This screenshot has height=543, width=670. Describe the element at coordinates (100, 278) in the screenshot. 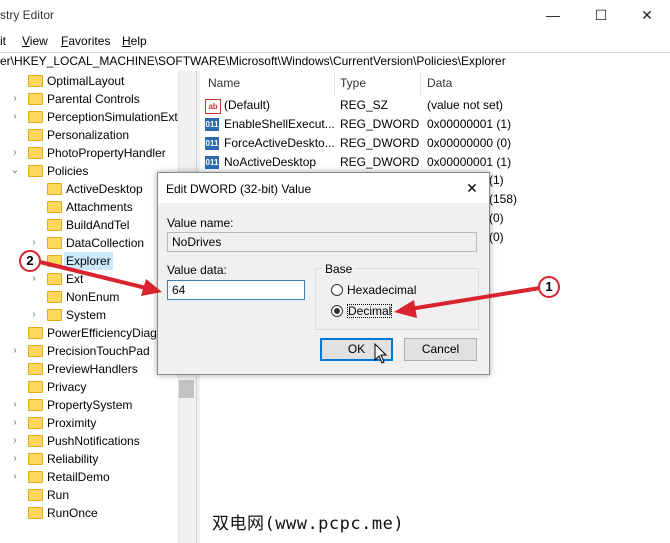

I see `arrow-to-value-data-icon` at that location.